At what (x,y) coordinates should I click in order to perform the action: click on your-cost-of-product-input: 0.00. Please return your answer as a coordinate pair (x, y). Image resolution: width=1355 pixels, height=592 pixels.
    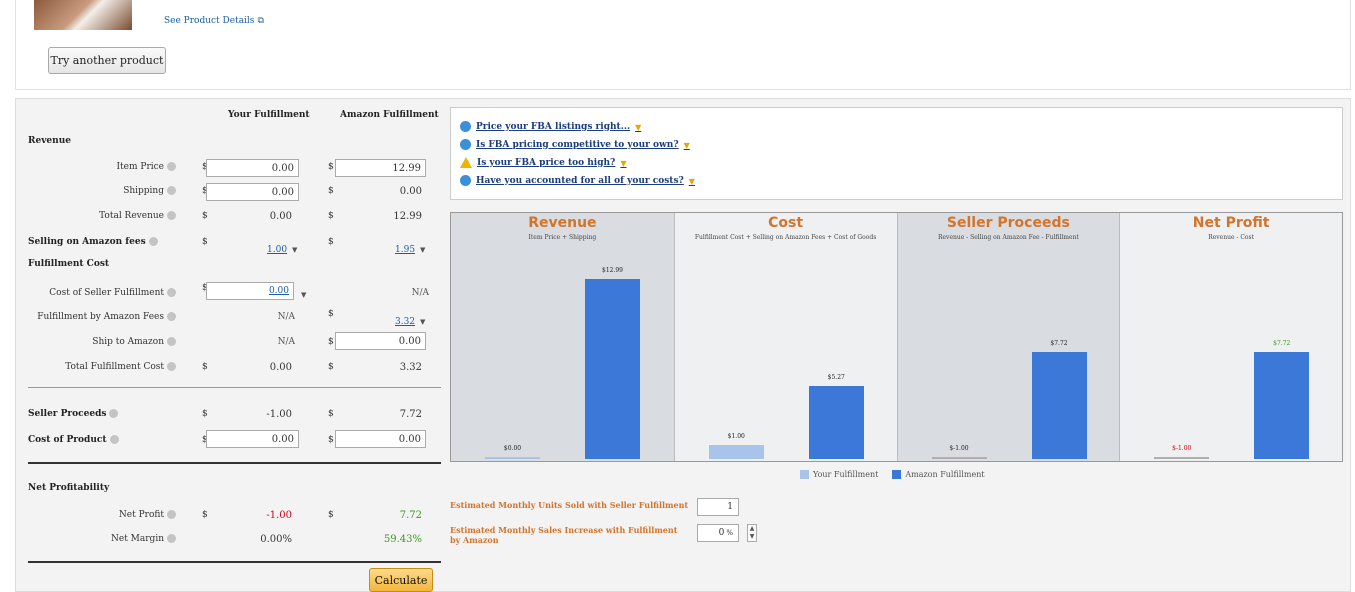
    Looking at the image, I should click on (252, 439).